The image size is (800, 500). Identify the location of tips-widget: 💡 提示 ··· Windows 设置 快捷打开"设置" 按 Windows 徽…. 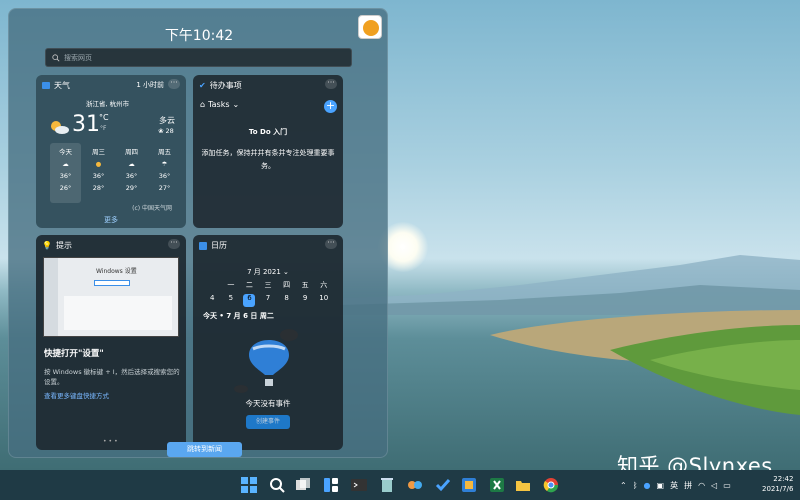
(111, 342).